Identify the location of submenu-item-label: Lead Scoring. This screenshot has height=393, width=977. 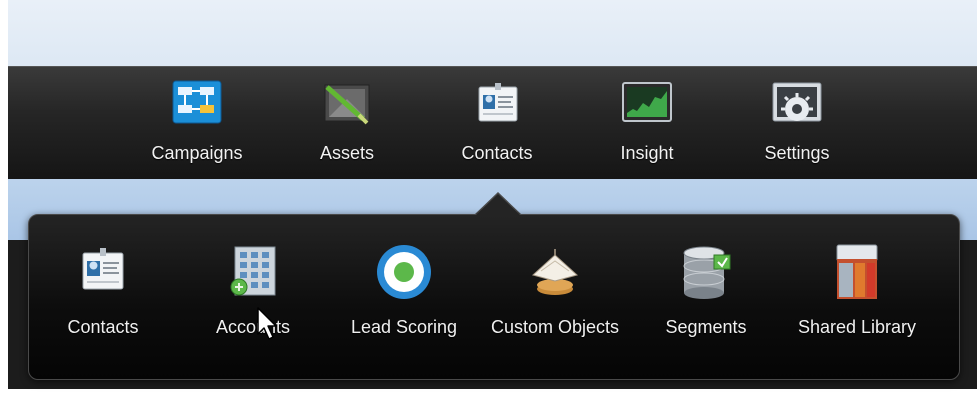
(404, 327).